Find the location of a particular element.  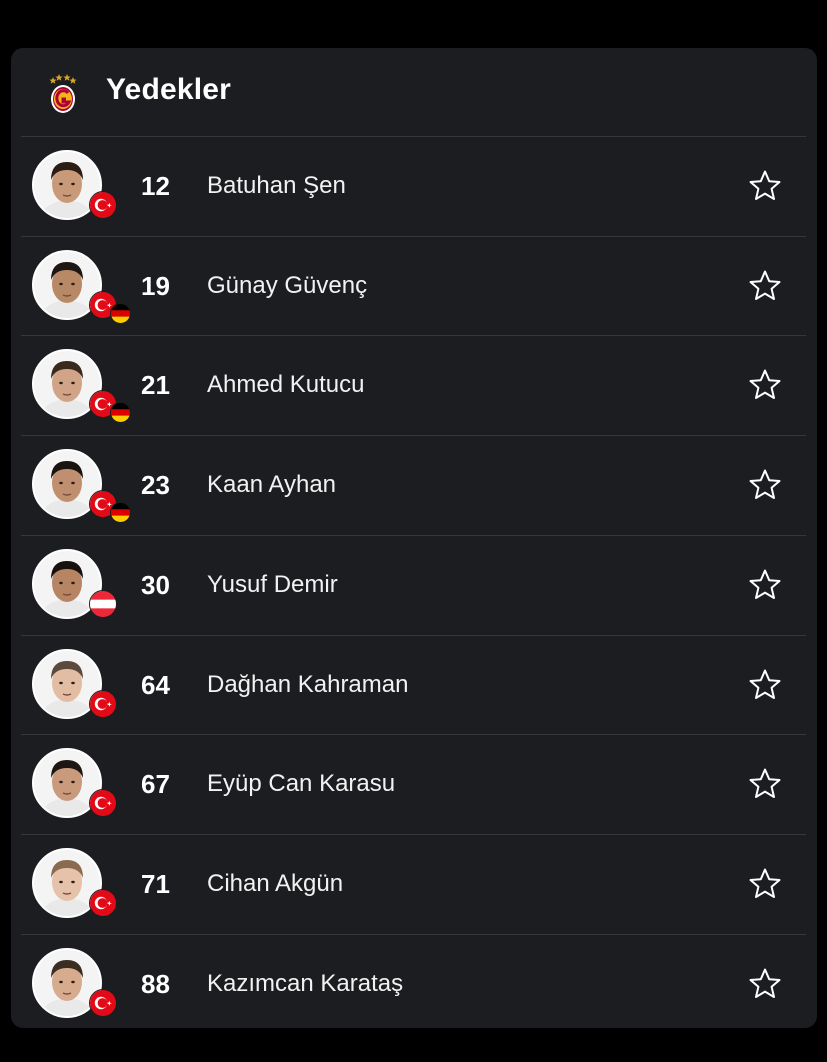

player-name: Ahmed Kutucu is located at coordinates (285, 385).